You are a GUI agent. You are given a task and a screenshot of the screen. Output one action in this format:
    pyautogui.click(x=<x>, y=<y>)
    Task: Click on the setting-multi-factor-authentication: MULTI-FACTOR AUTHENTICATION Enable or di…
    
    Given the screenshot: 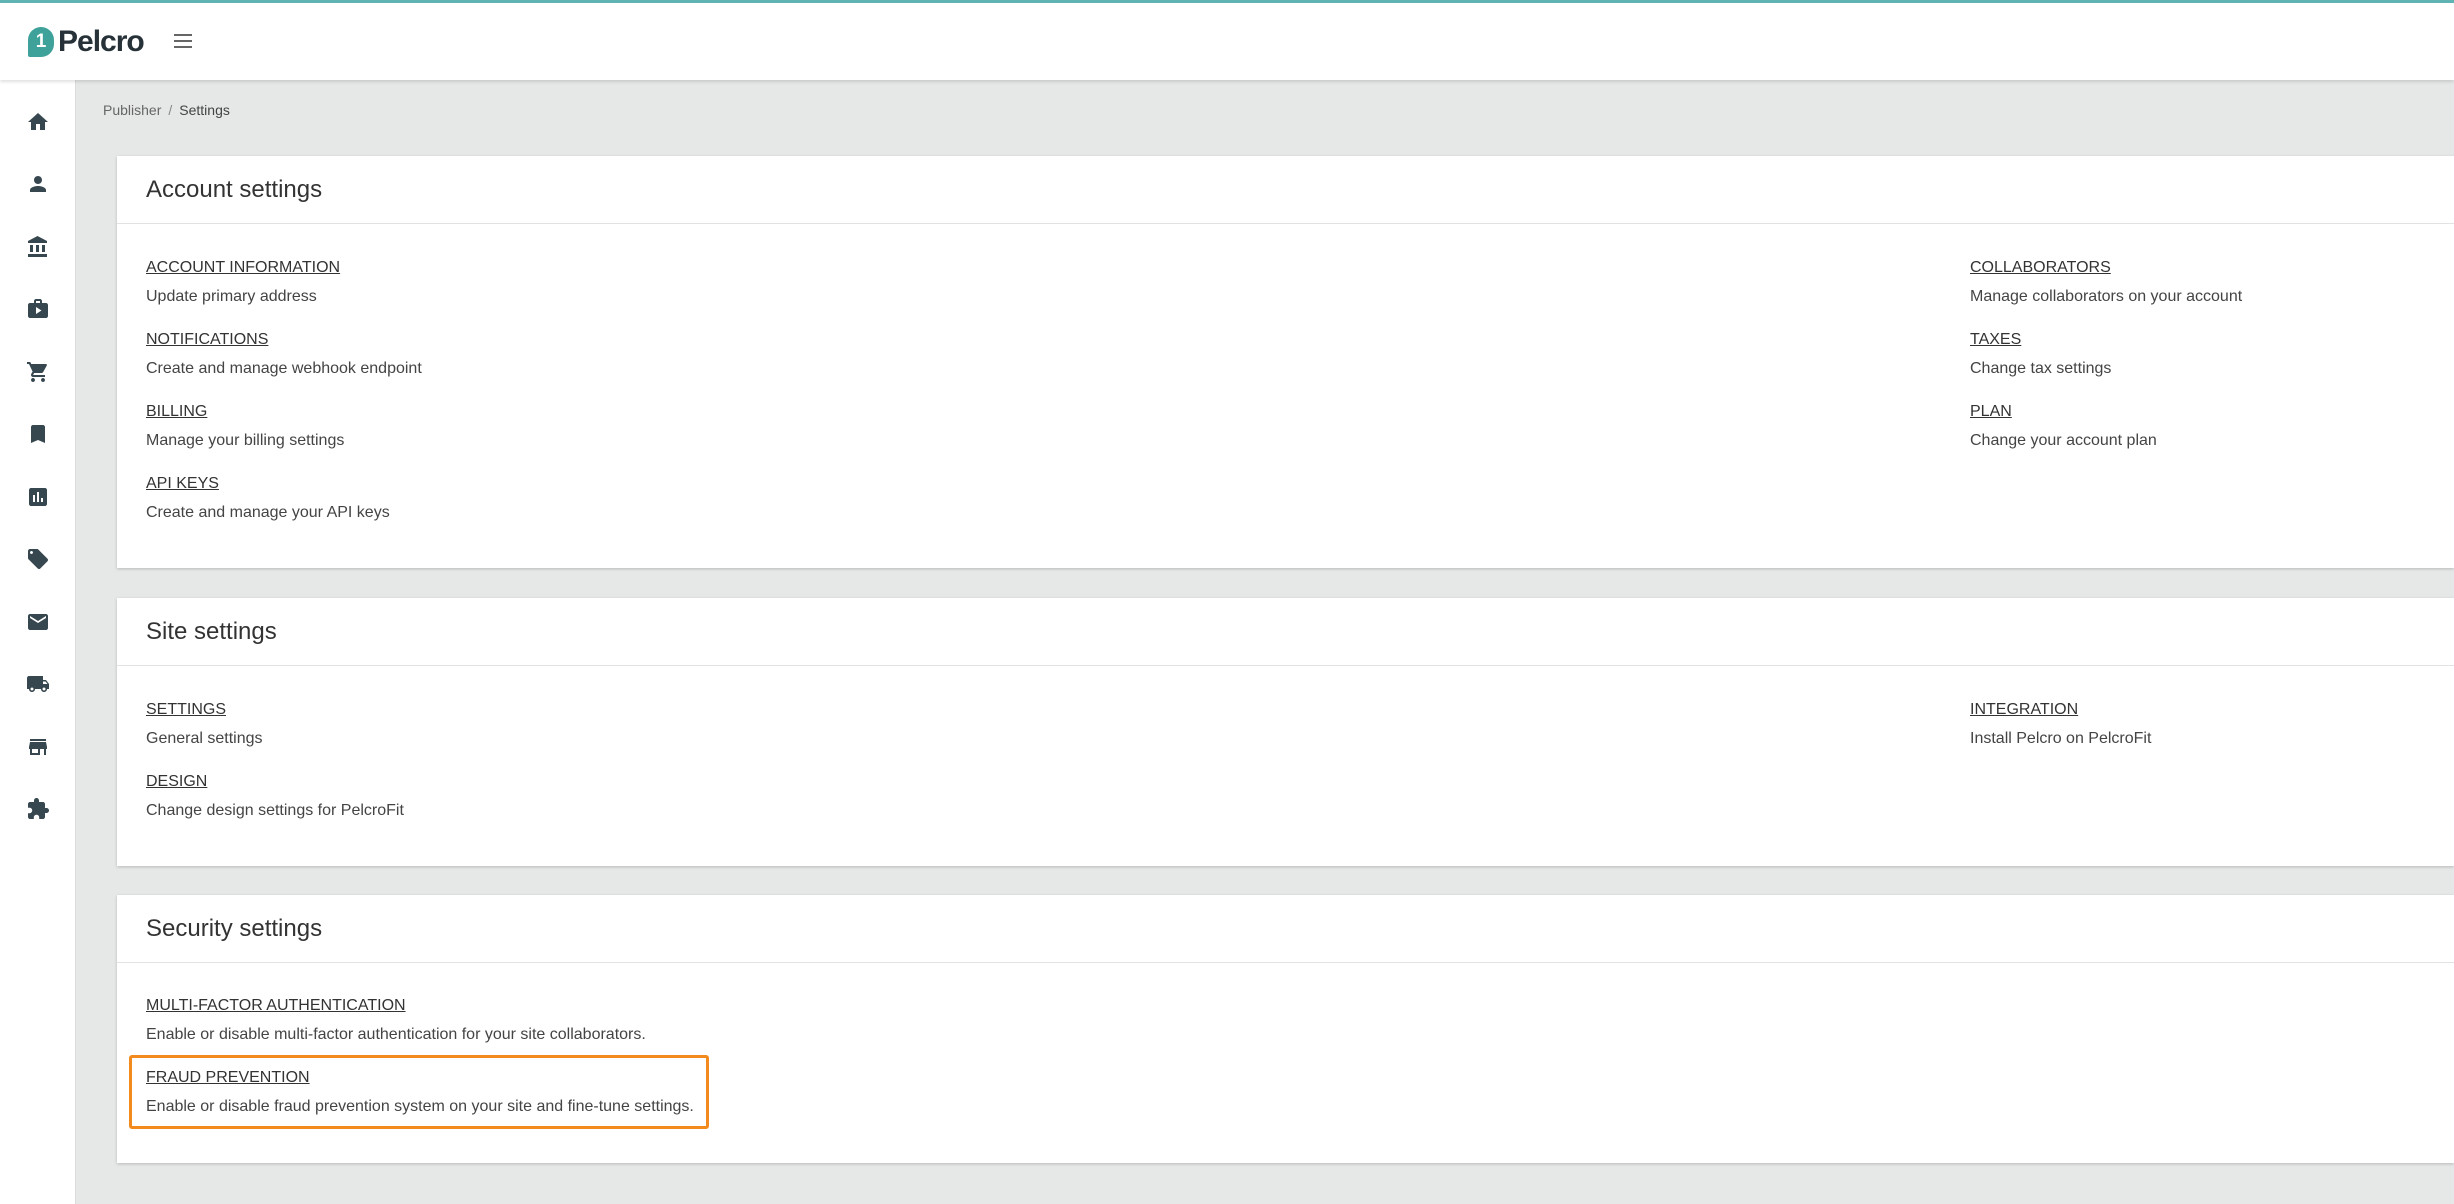 What is the action you would take?
    pyautogui.click(x=396, y=1020)
    